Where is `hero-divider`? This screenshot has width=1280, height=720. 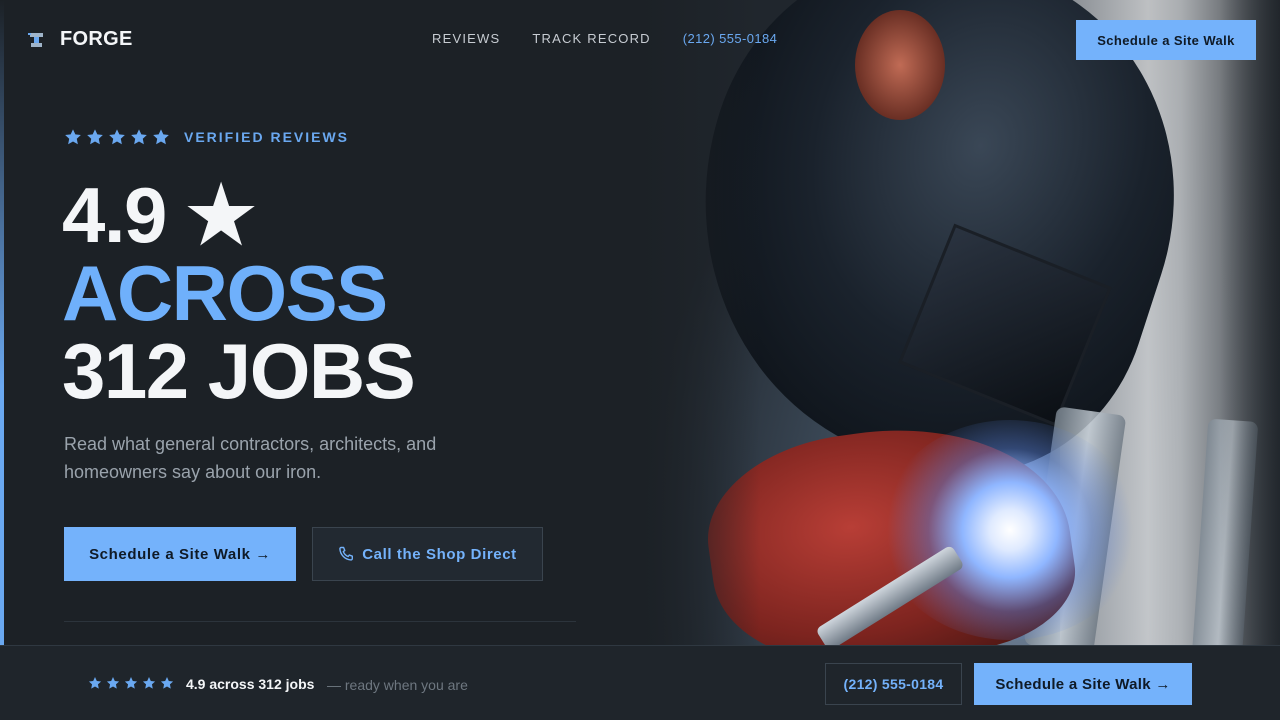
hero-divider is located at coordinates (320, 621).